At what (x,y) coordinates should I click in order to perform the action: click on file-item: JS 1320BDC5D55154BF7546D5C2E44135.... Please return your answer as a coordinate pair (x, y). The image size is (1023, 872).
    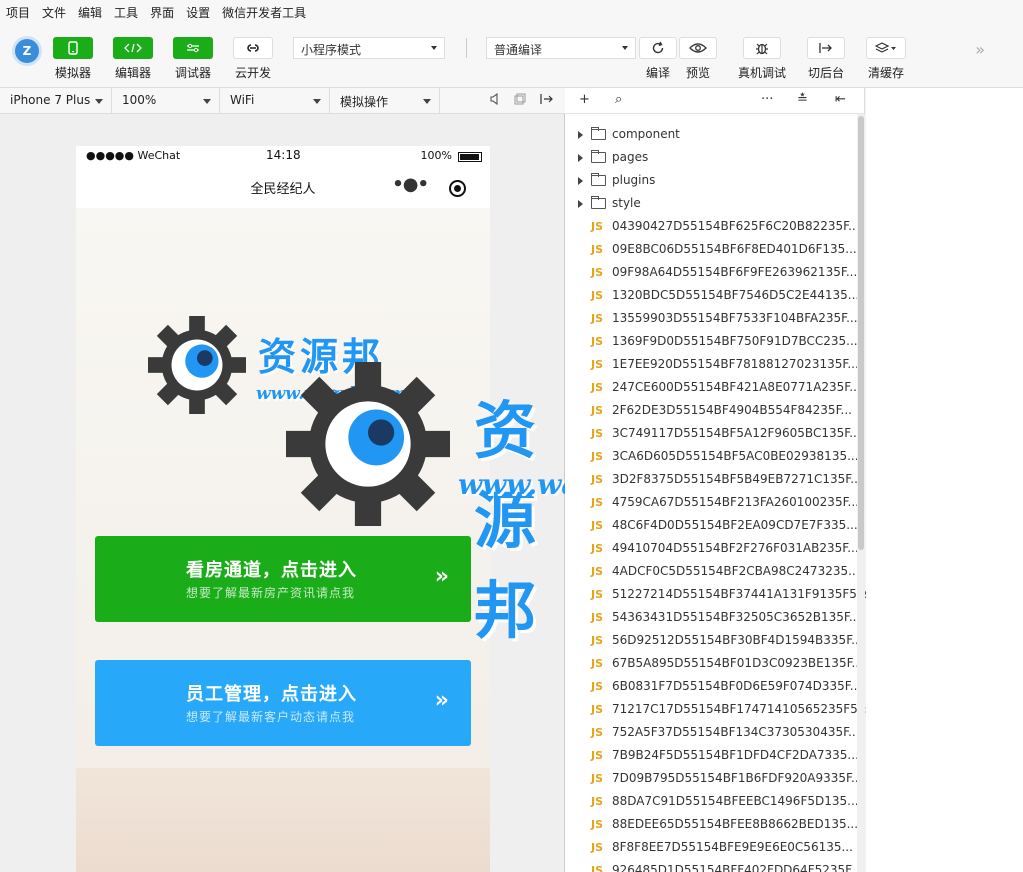
    Looking at the image, I should click on (712, 296).